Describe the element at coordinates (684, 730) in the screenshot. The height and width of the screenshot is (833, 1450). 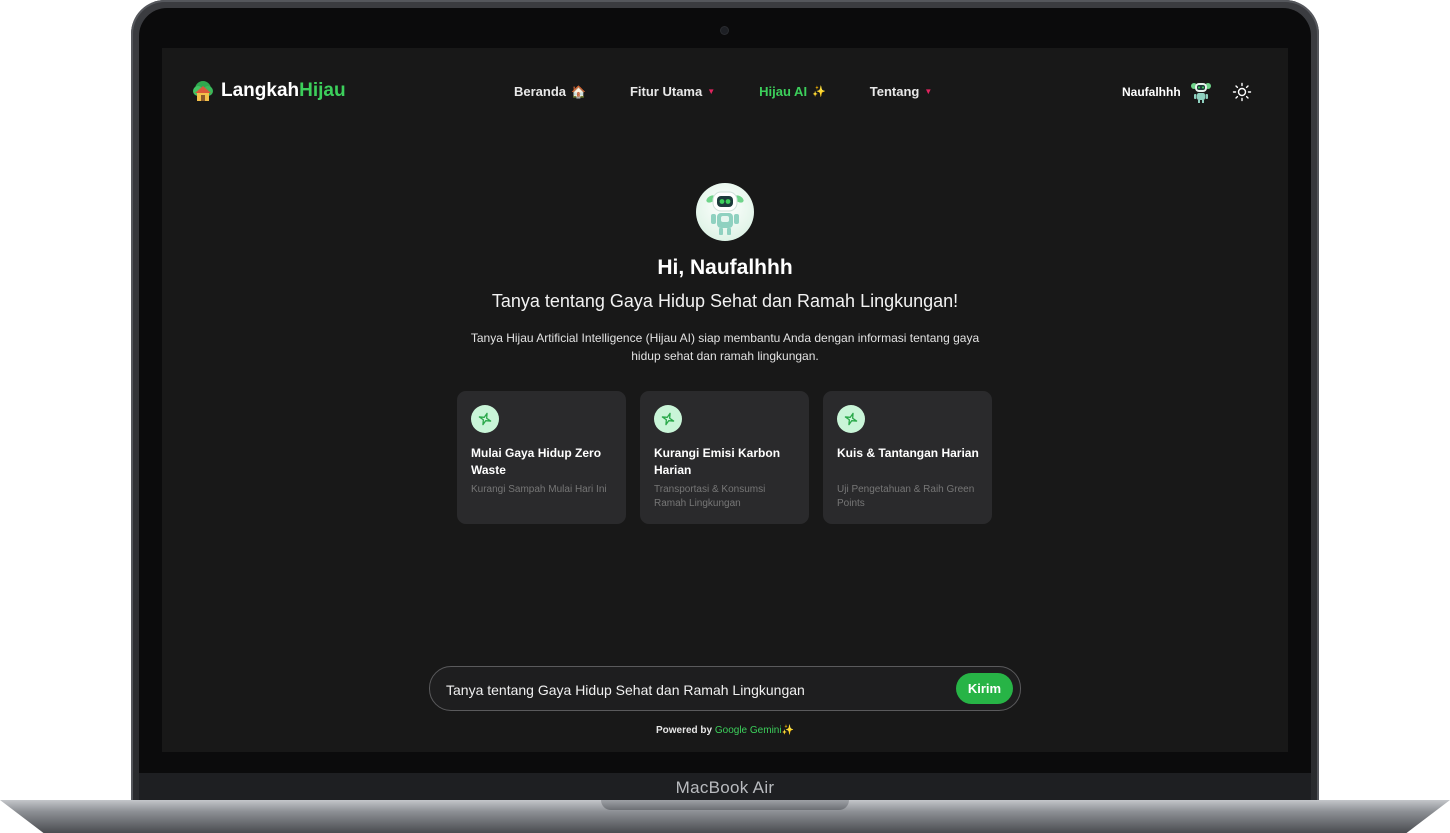
I see `powered-prefix: Powered by` at that location.